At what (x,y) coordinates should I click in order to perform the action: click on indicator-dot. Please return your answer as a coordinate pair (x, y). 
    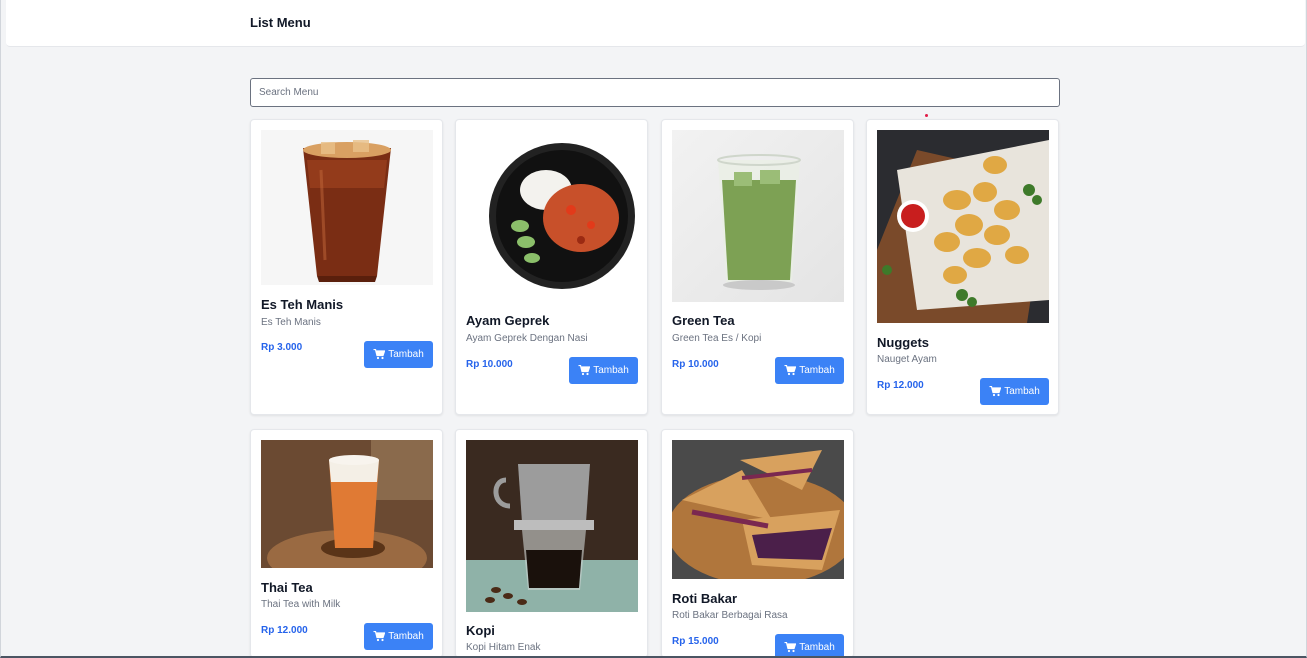
    Looking at the image, I should click on (926, 115).